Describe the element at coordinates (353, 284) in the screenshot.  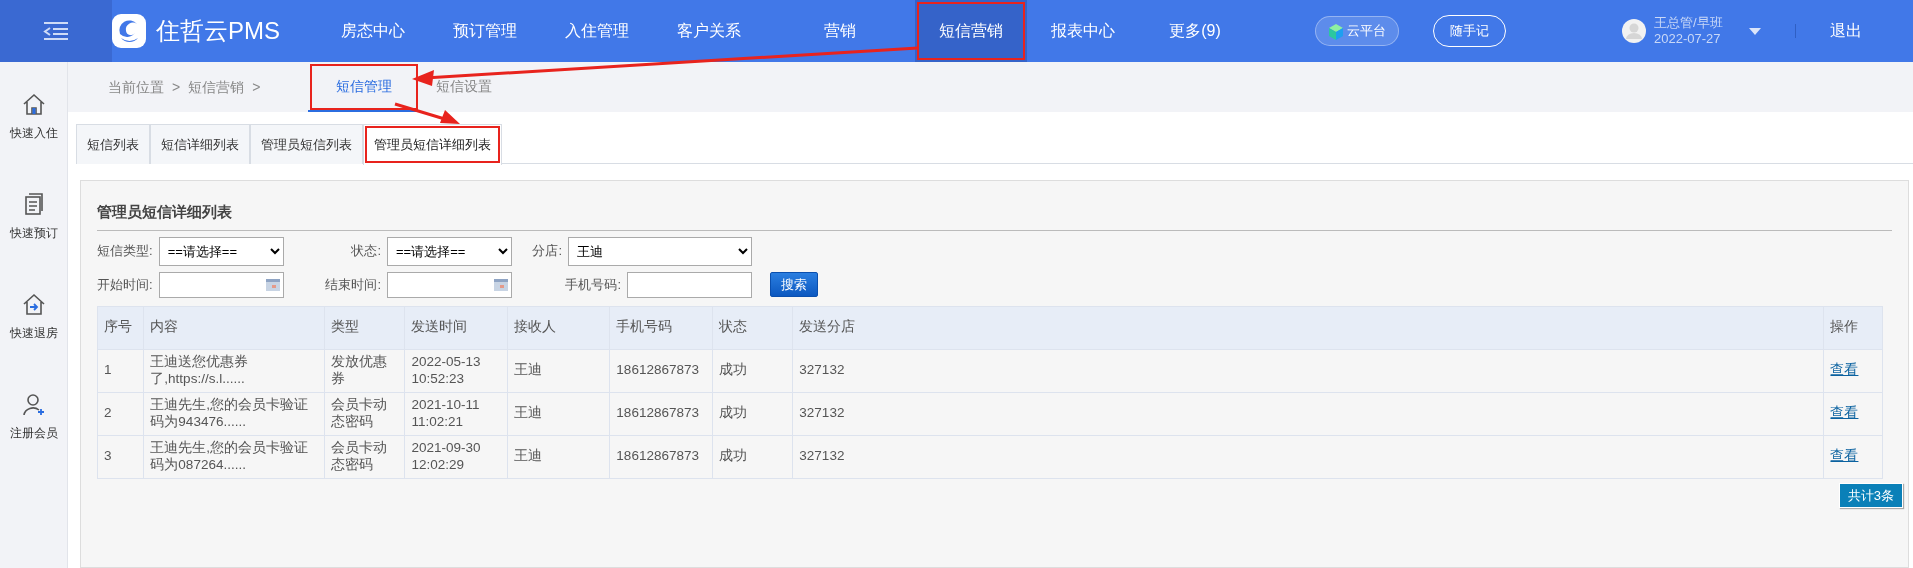
I see `filter-label: 结束时间:` at that location.